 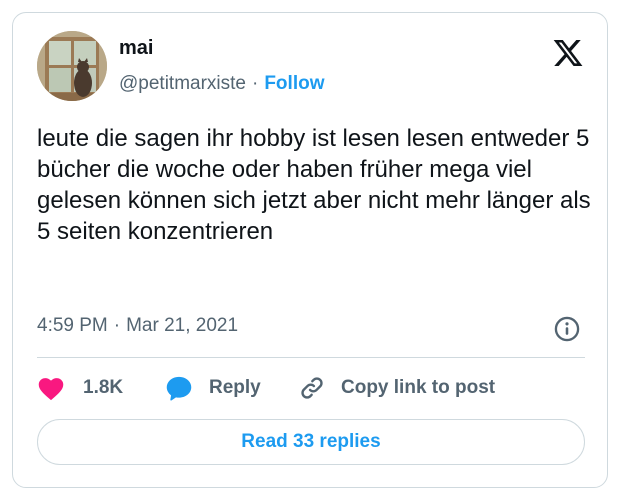 I want to click on tweet-date: Mar 21, 2021, so click(x=182, y=325).